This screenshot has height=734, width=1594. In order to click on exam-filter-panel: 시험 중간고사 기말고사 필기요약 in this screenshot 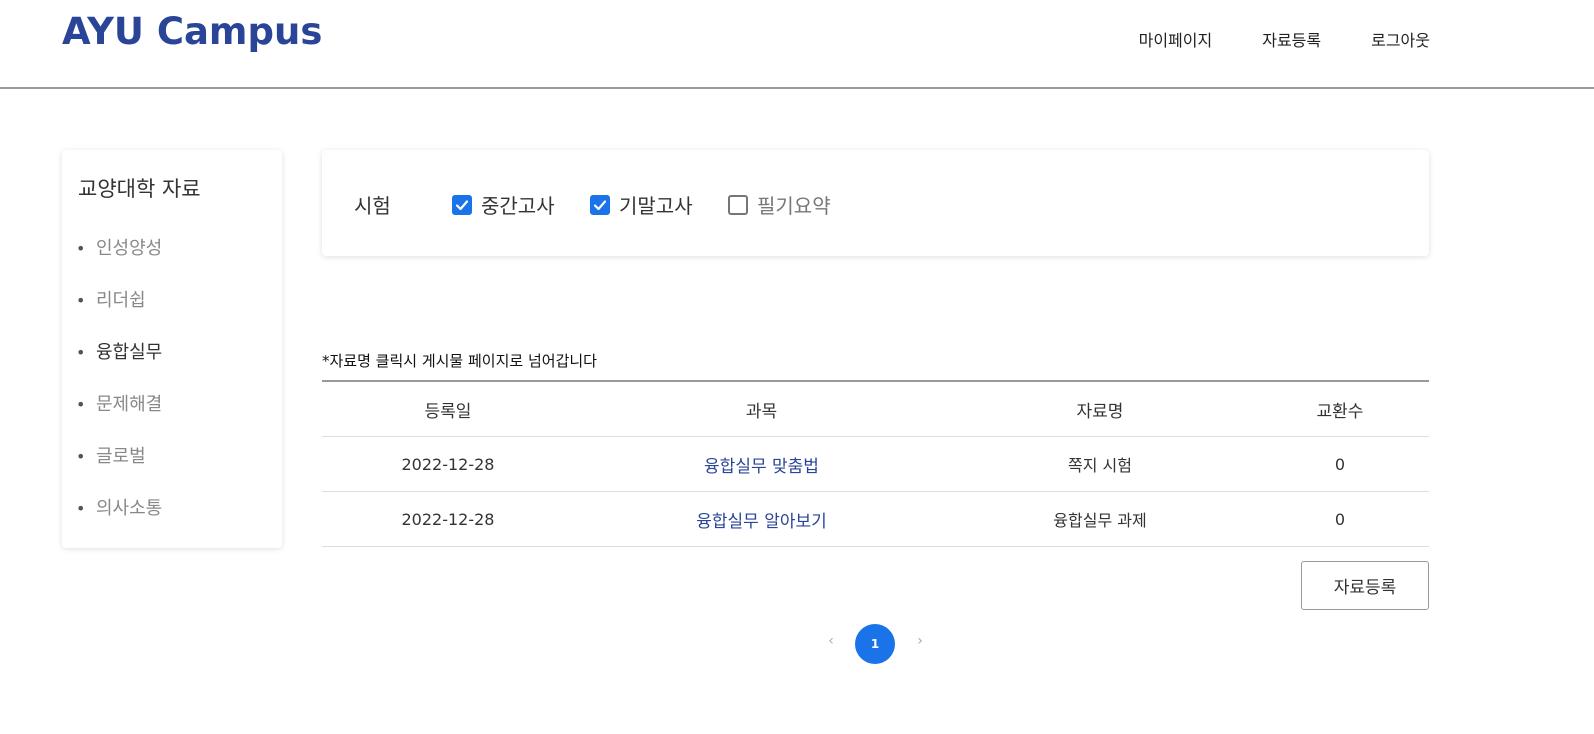, I will do `click(875, 203)`.